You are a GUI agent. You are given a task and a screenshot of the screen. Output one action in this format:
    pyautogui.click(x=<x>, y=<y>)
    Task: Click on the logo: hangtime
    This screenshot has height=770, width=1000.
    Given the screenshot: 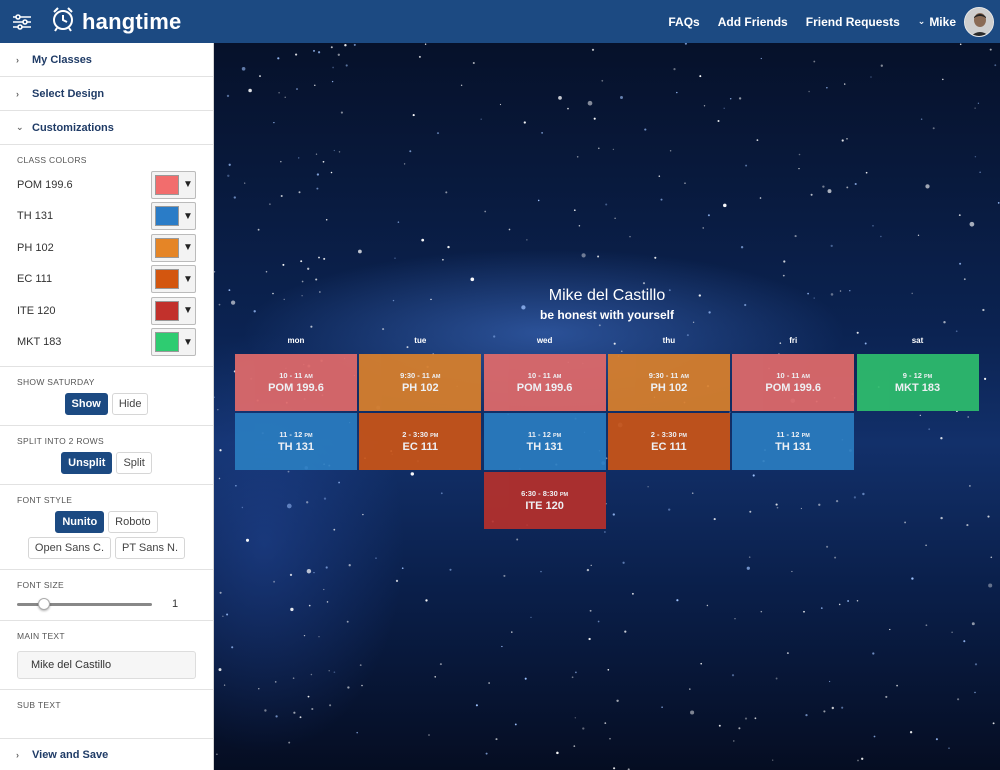 What is the action you would take?
    pyautogui.click(x=115, y=21)
    